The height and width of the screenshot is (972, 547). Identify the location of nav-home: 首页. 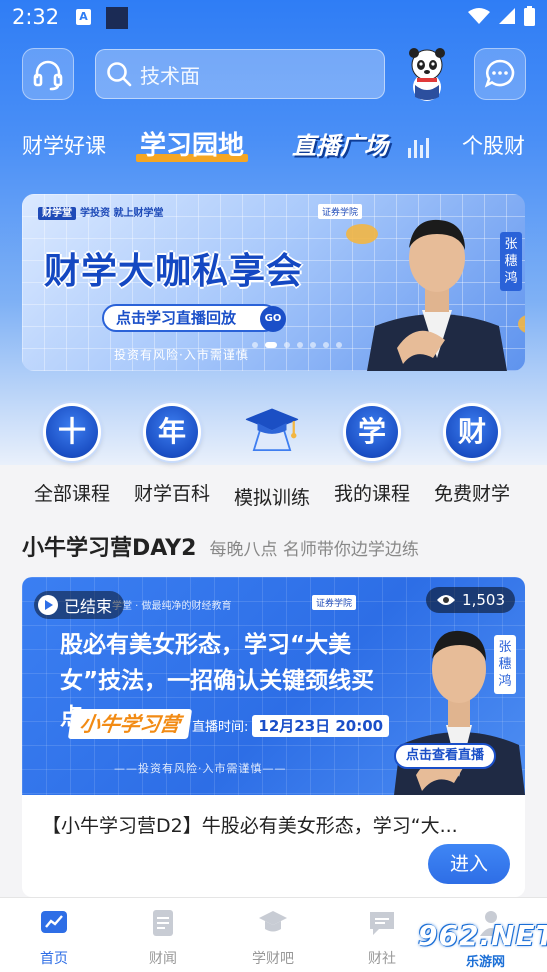
(54, 938).